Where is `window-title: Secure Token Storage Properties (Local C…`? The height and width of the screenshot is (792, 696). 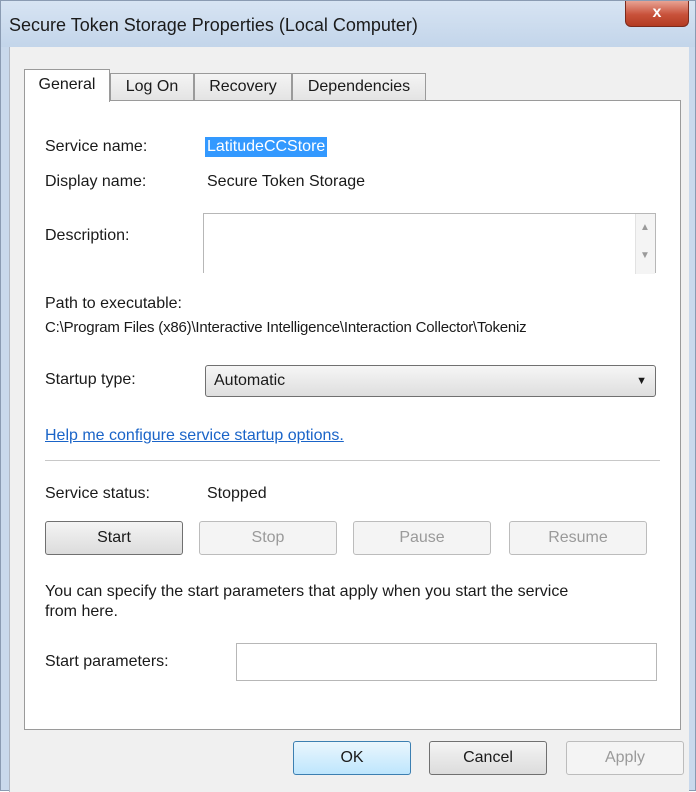
window-title: Secure Token Storage Properties (Local C… is located at coordinates (213, 25).